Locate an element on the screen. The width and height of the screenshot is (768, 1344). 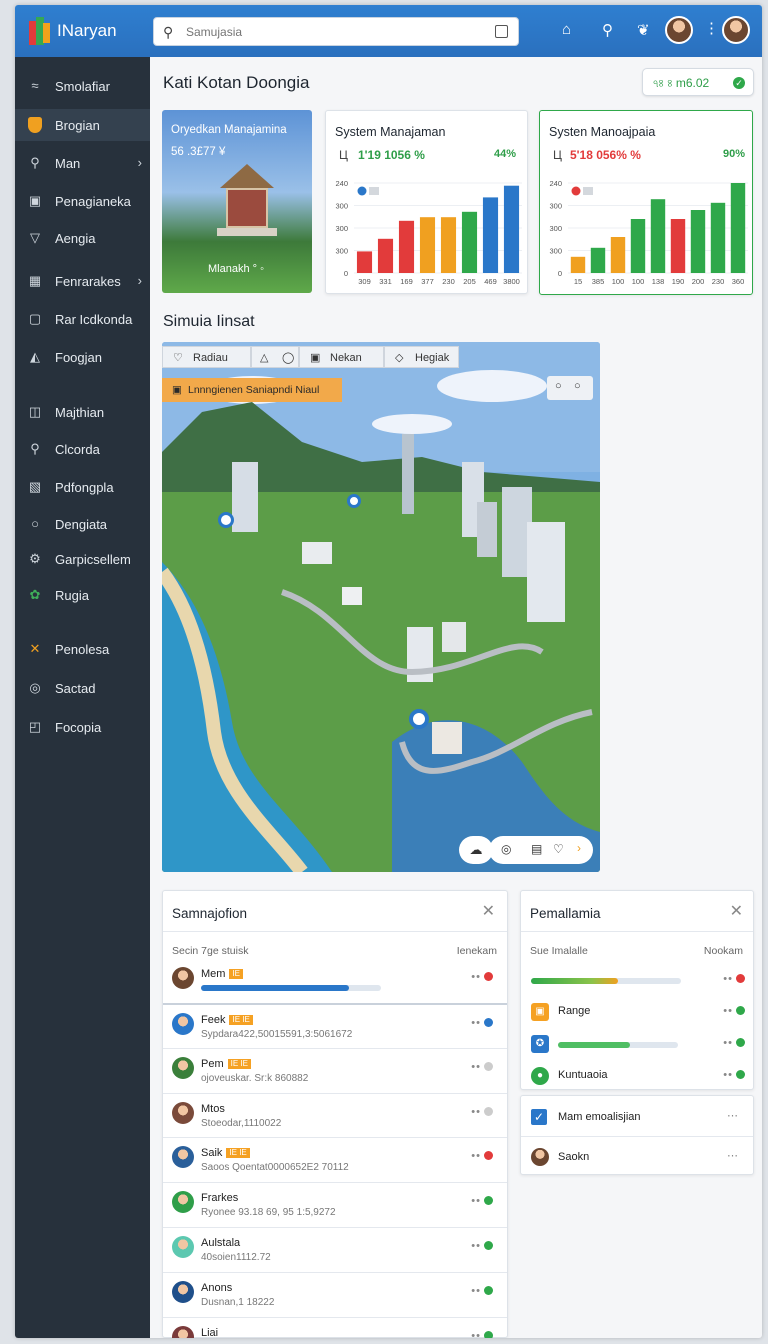
x-tick-label: 377 is located at coordinates (427, 281).